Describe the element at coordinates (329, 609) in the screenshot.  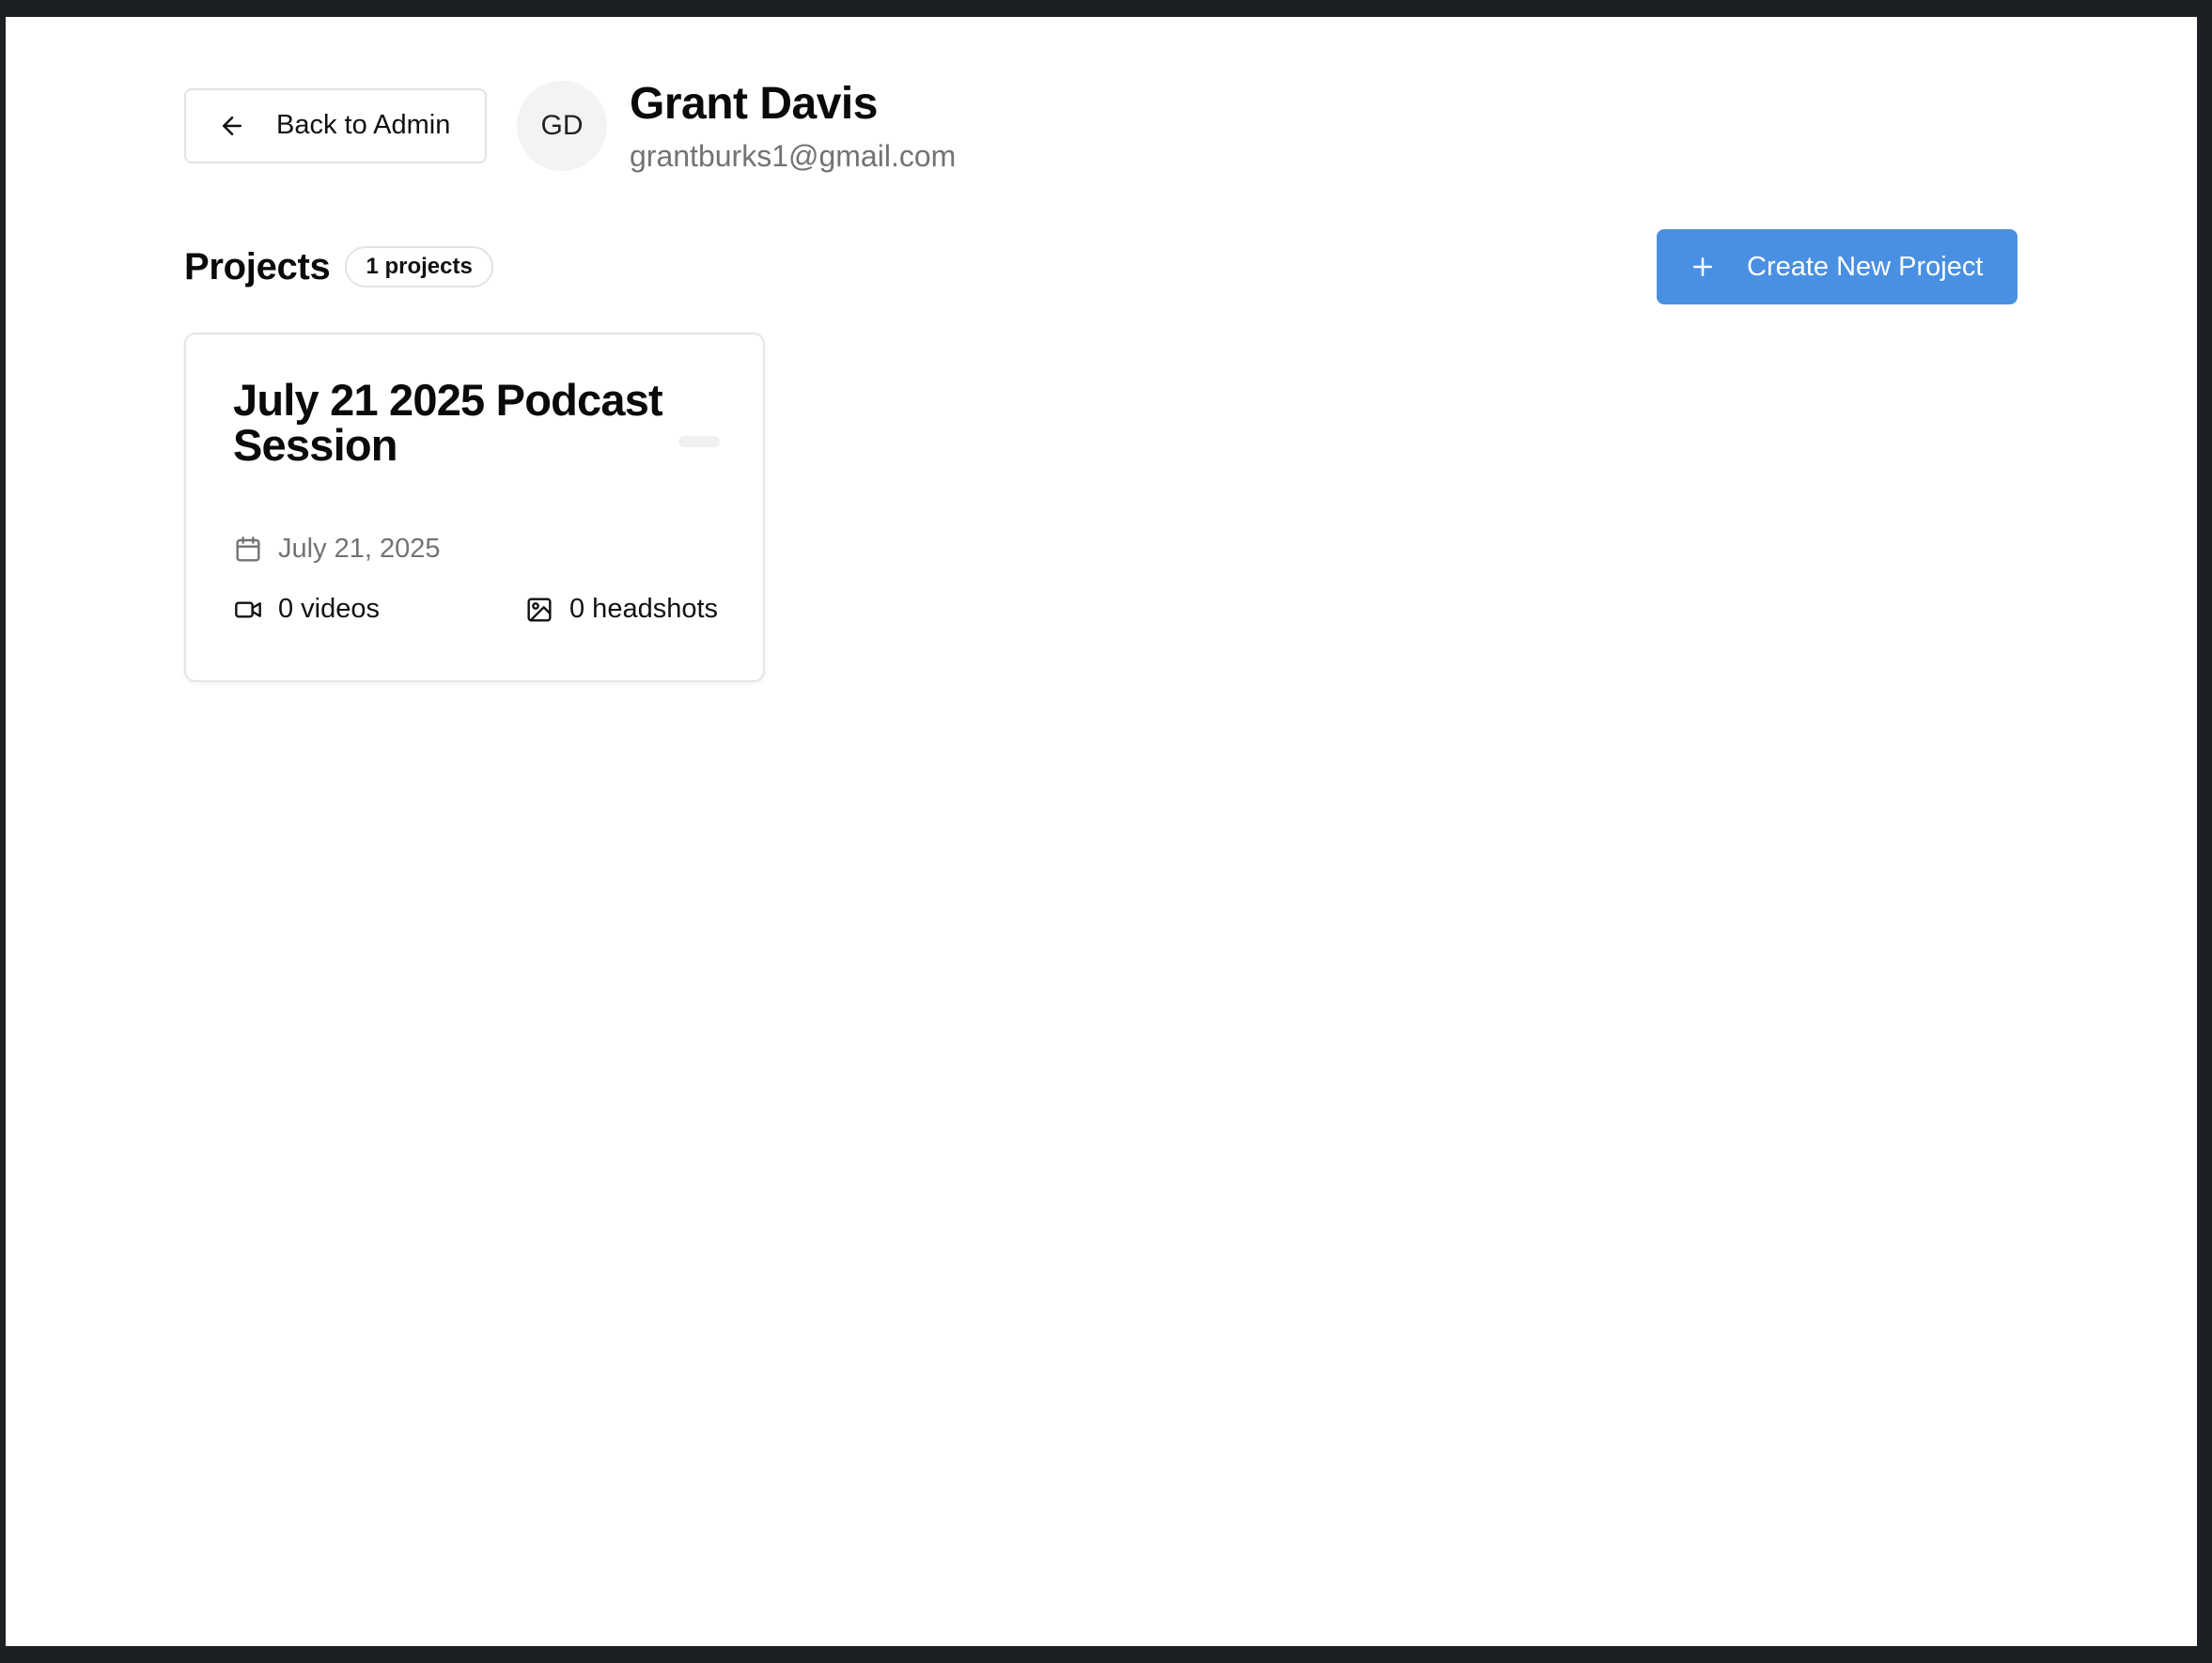
I see `project-videos-count: 0 videos` at that location.